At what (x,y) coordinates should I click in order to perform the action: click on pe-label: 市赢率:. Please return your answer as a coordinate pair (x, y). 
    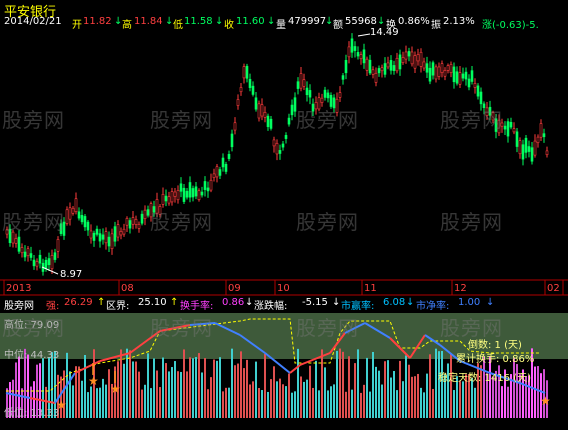
    Looking at the image, I should click on (358, 306).